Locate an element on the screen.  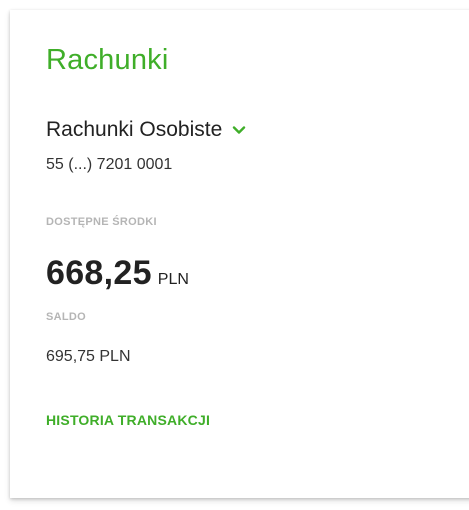
balance-label: SALDO is located at coordinates (66, 317).